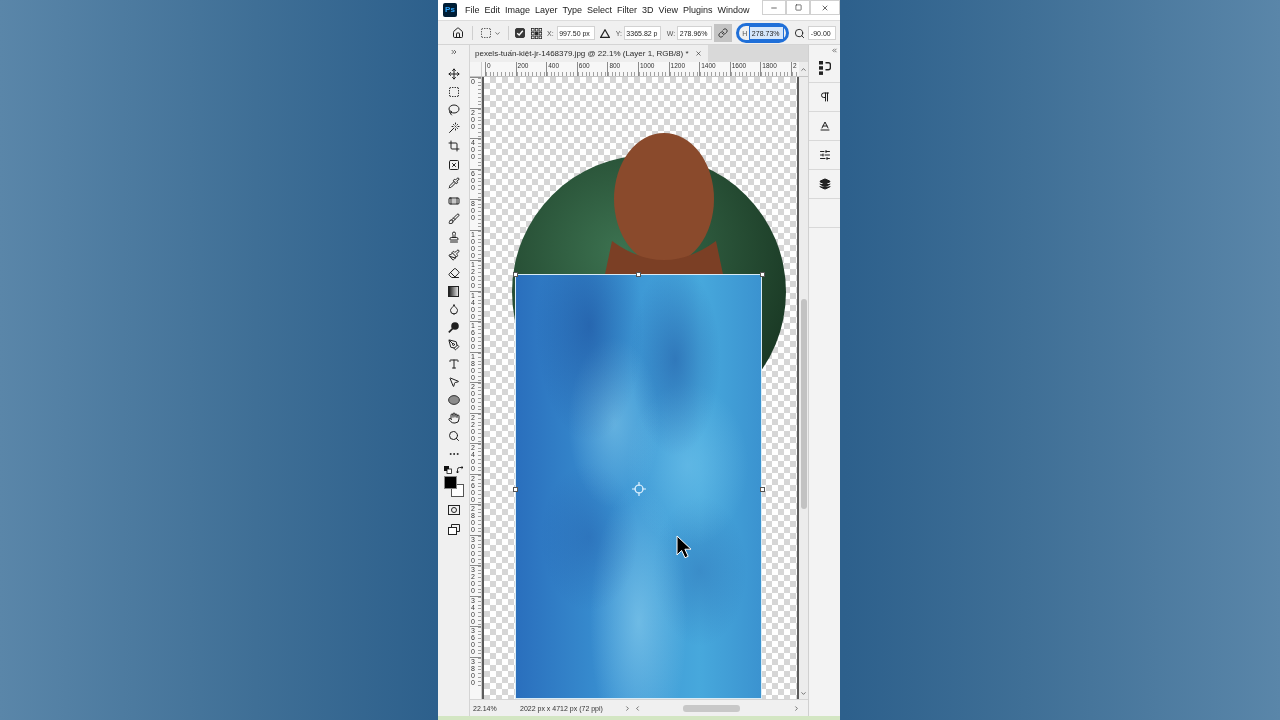  What do you see at coordinates (458, 33) in the screenshot?
I see `home-icon` at bounding box center [458, 33].